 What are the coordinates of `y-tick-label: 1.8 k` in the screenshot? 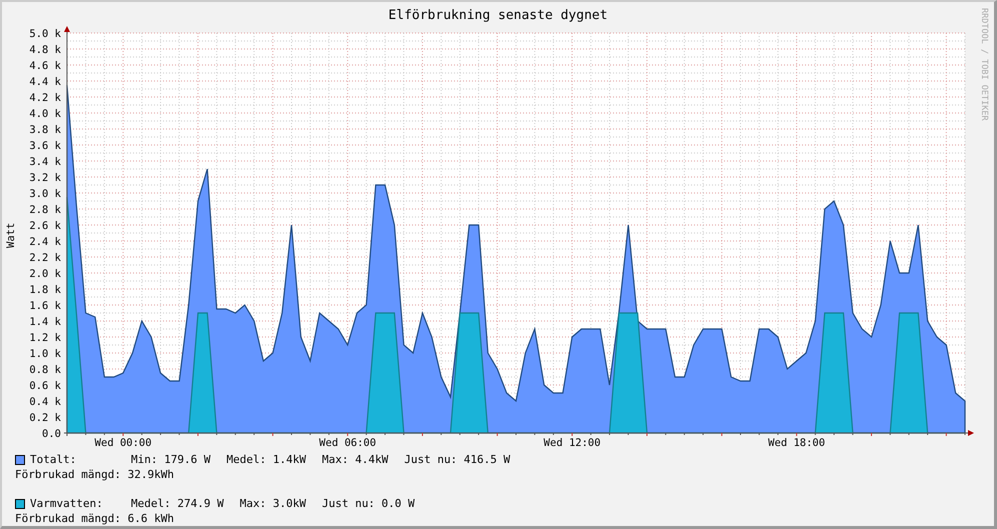 It's located at (45, 290).